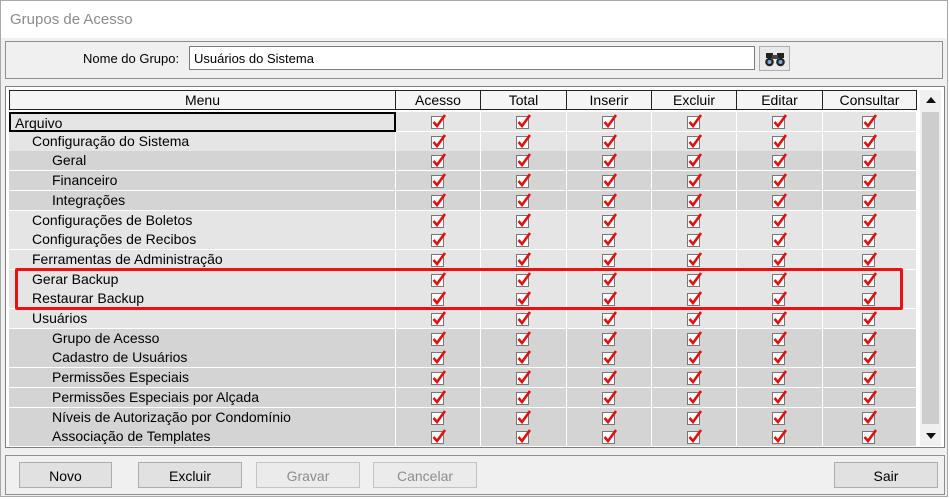 The height and width of the screenshot is (499, 950). I want to click on sair-button: Sair, so click(886, 475).